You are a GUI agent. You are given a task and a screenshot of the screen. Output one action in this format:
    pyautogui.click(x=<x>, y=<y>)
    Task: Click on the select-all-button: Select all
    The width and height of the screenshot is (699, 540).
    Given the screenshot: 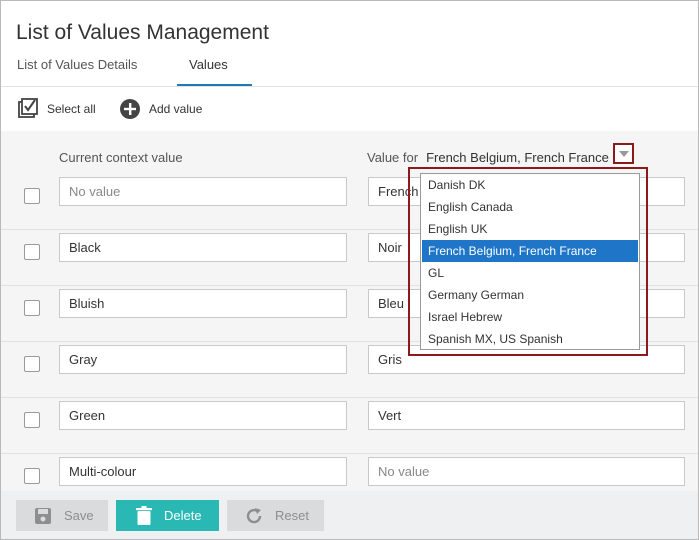 What is the action you would take?
    pyautogui.click(x=56, y=109)
    